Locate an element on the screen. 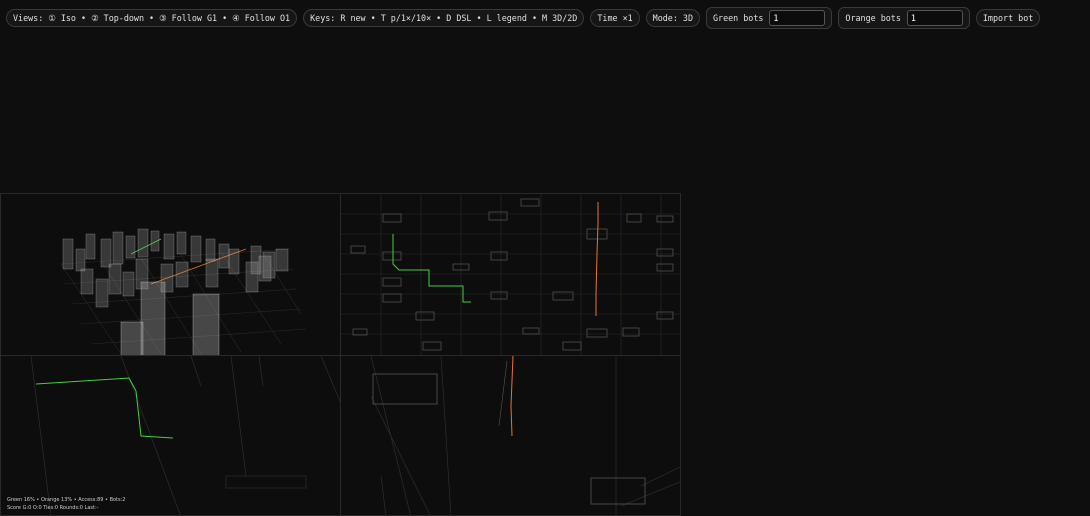  follow-g1-scenery is located at coordinates (185, 435).